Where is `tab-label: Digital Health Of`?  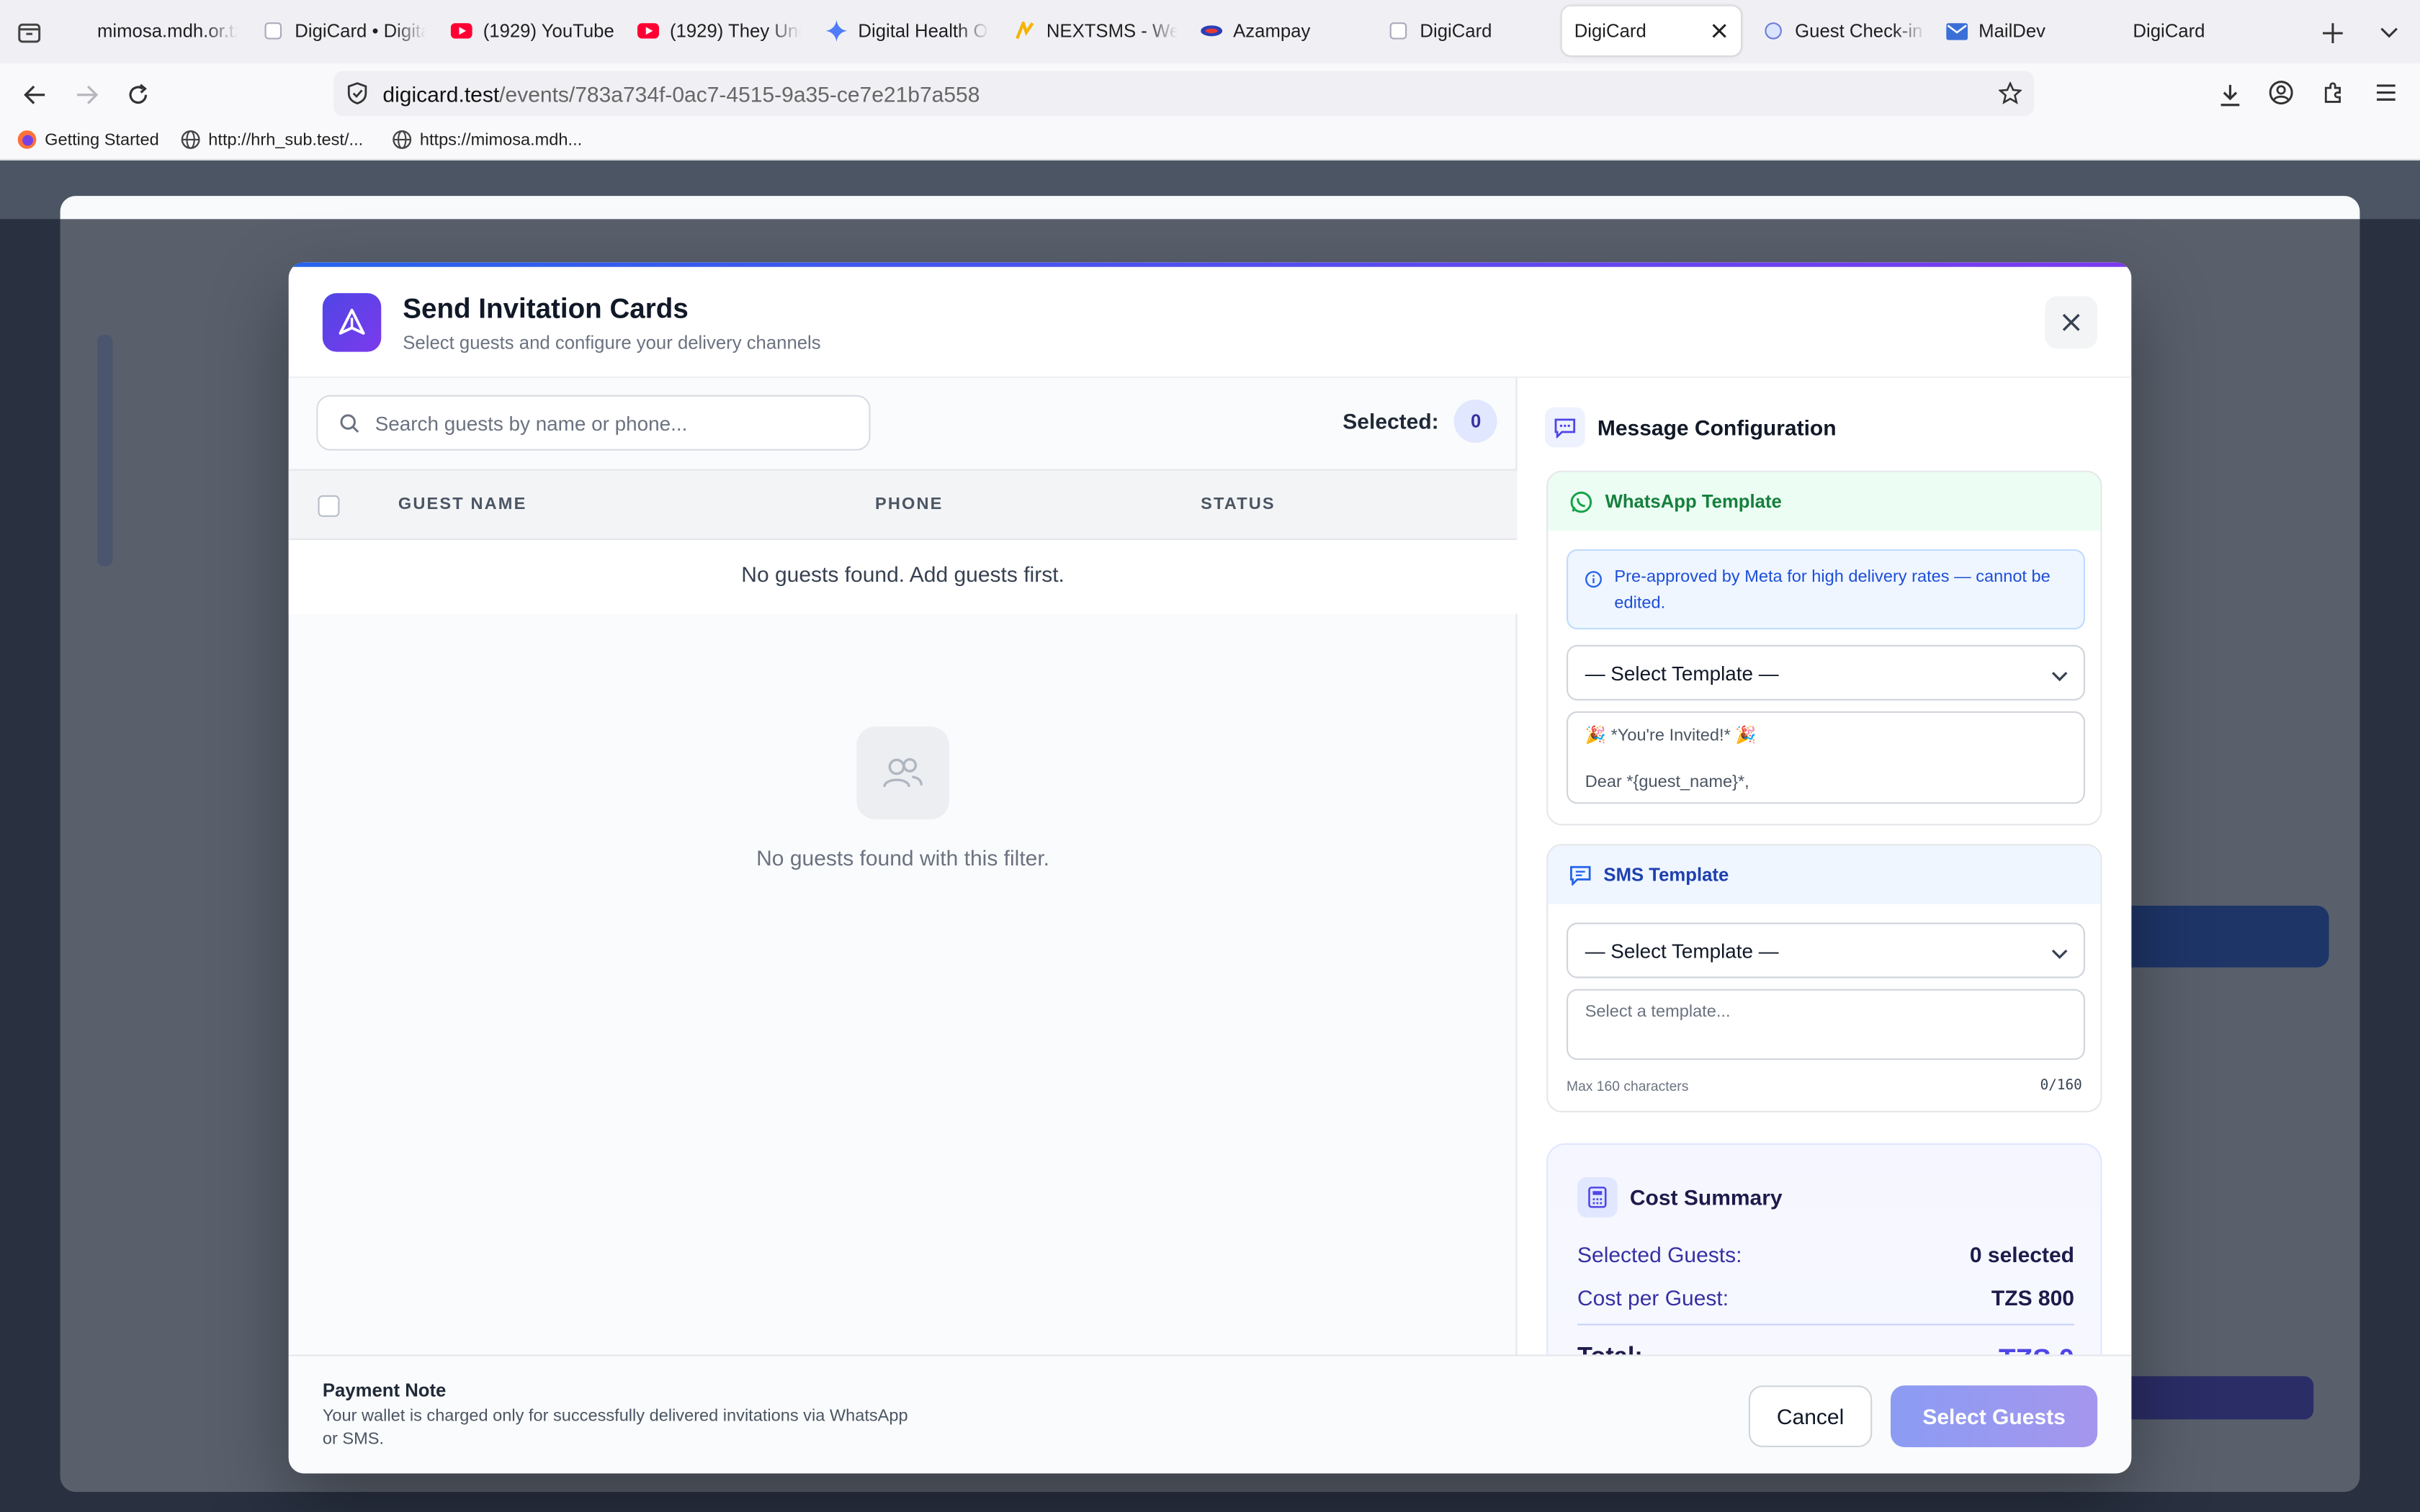
tab-label: Digital Health Of is located at coordinates (924, 30).